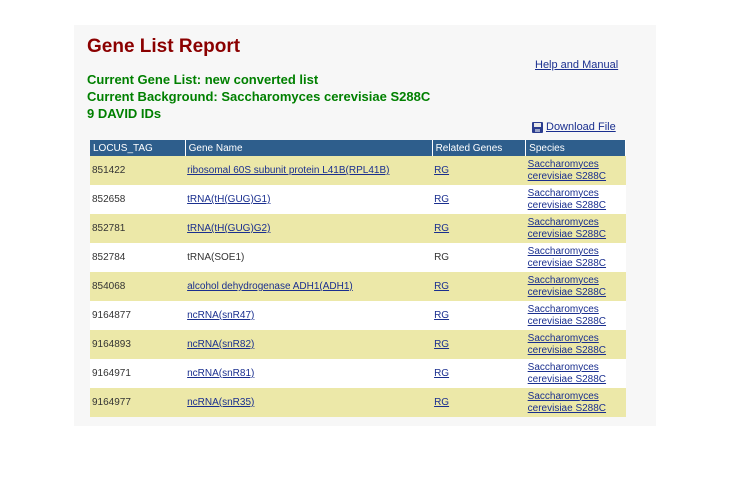 The width and height of the screenshot is (730, 491). I want to click on page-title: Gene List Report, so click(164, 46).